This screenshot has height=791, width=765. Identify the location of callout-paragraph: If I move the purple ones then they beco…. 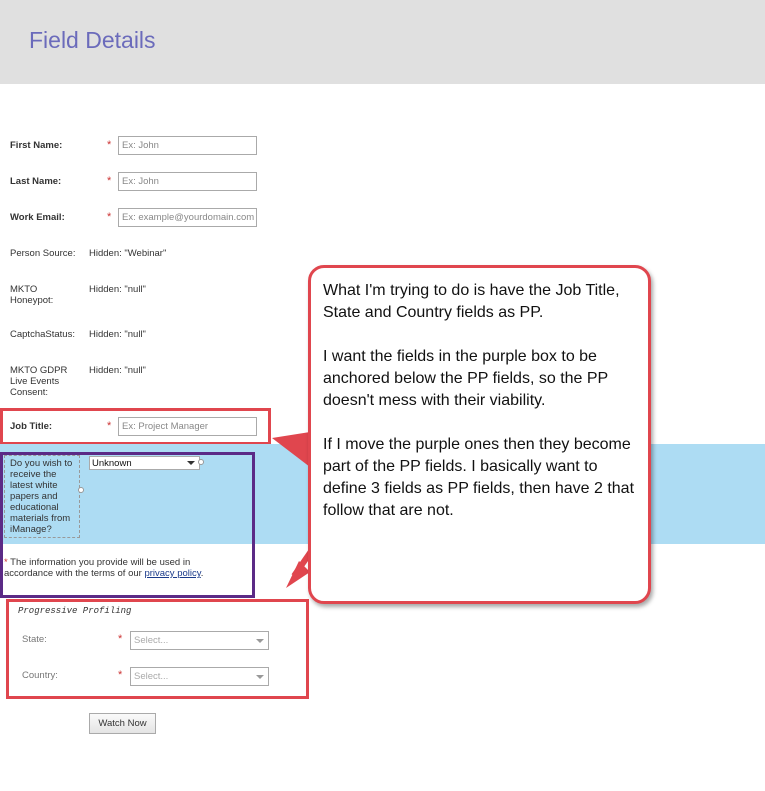
(479, 477).